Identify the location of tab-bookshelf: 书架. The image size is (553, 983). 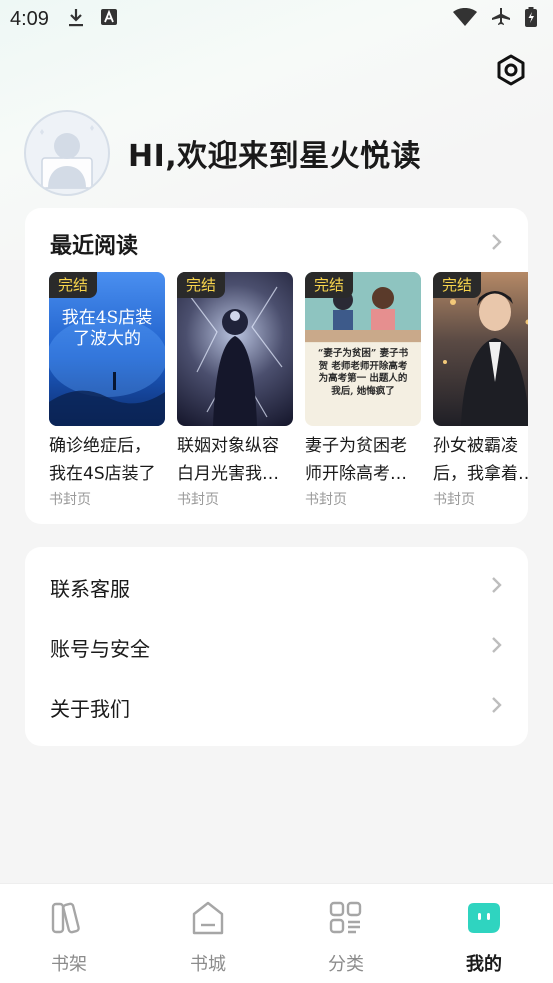
(69, 937).